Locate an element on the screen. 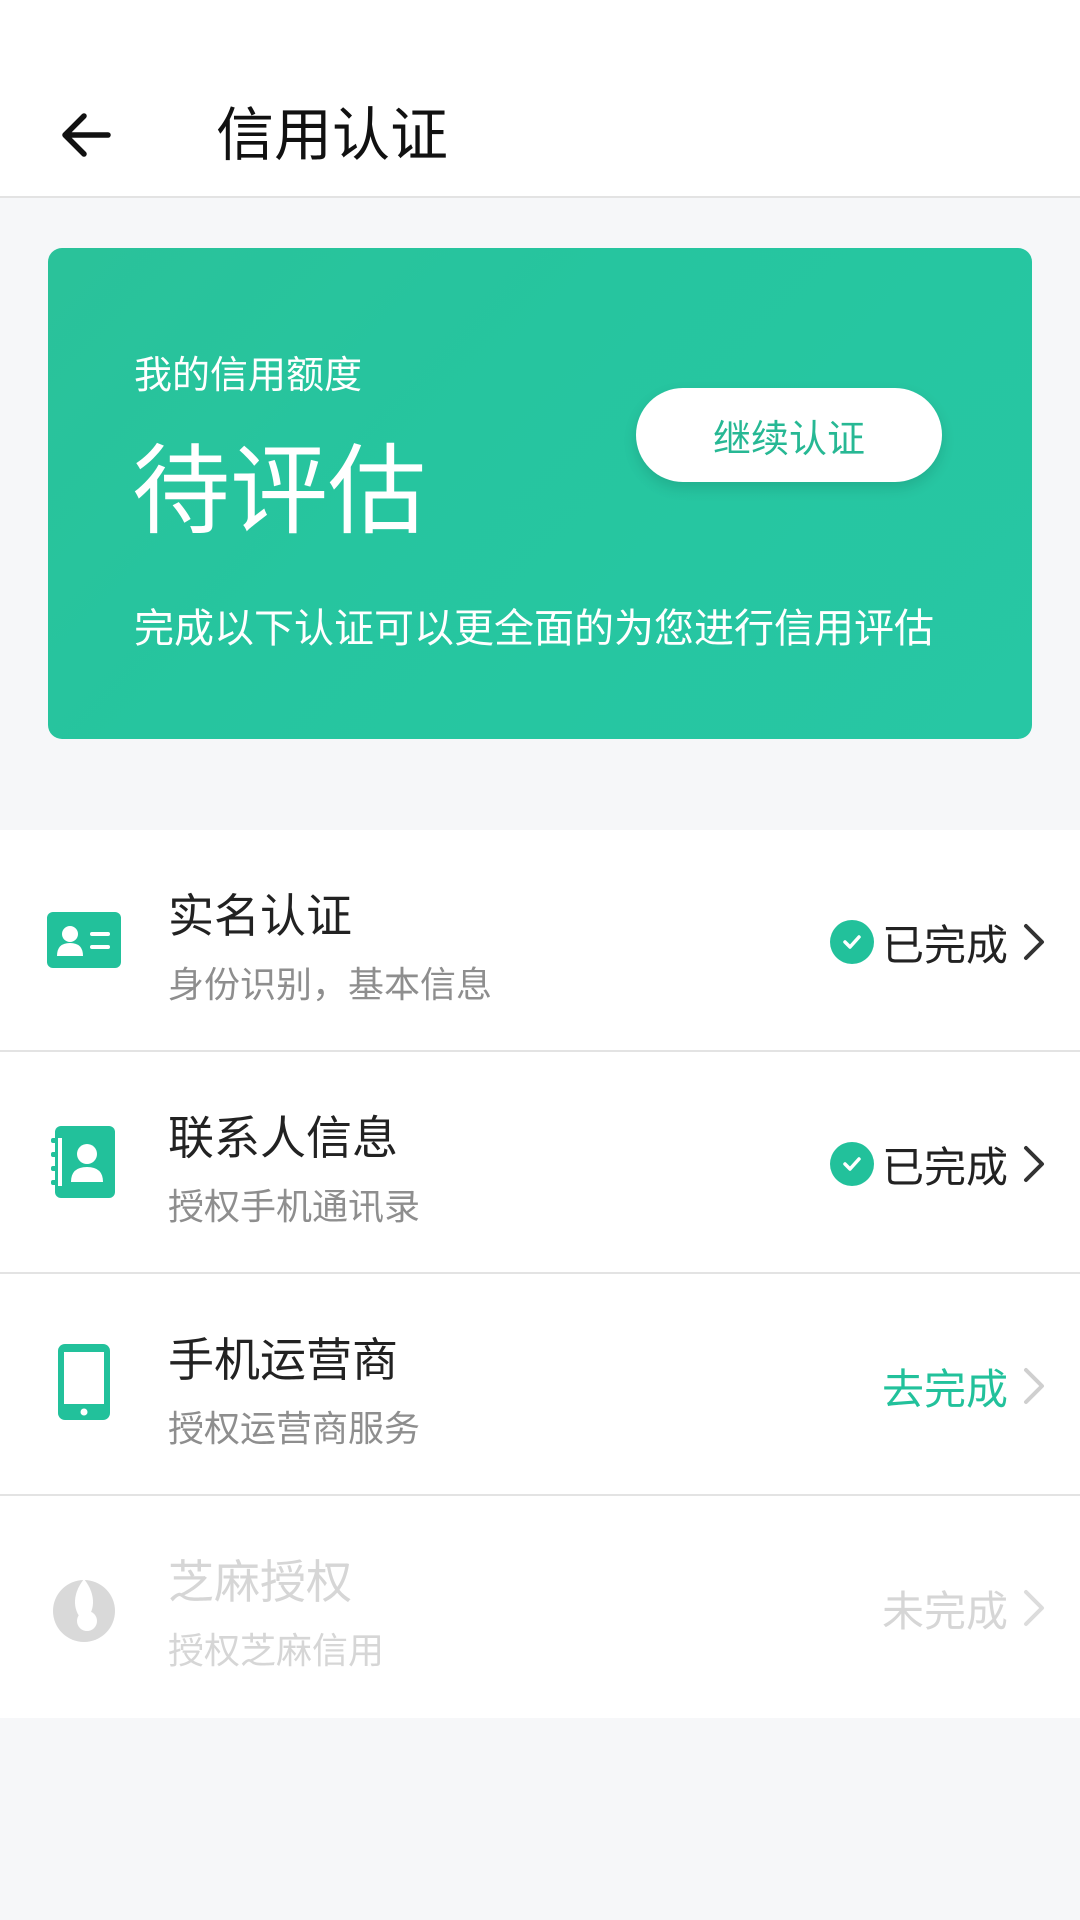 This screenshot has height=1920, width=1080. item-subtitle: 授权手机通讯录 is located at coordinates (294, 1207).